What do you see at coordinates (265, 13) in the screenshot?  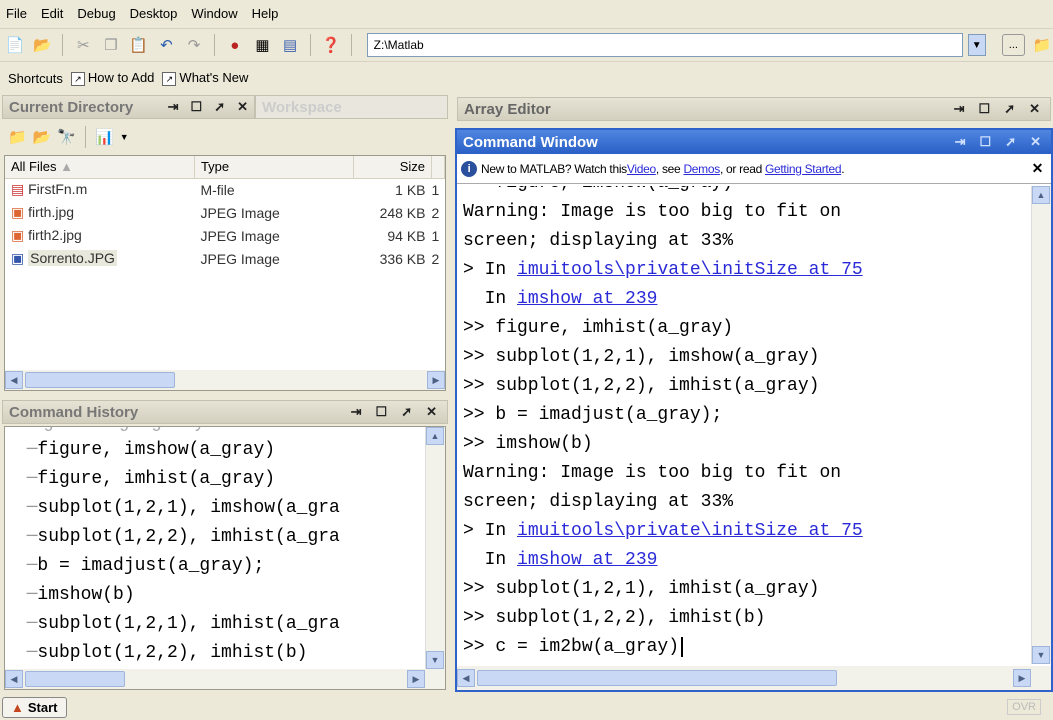 I see `menu-help: Help` at bounding box center [265, 13].